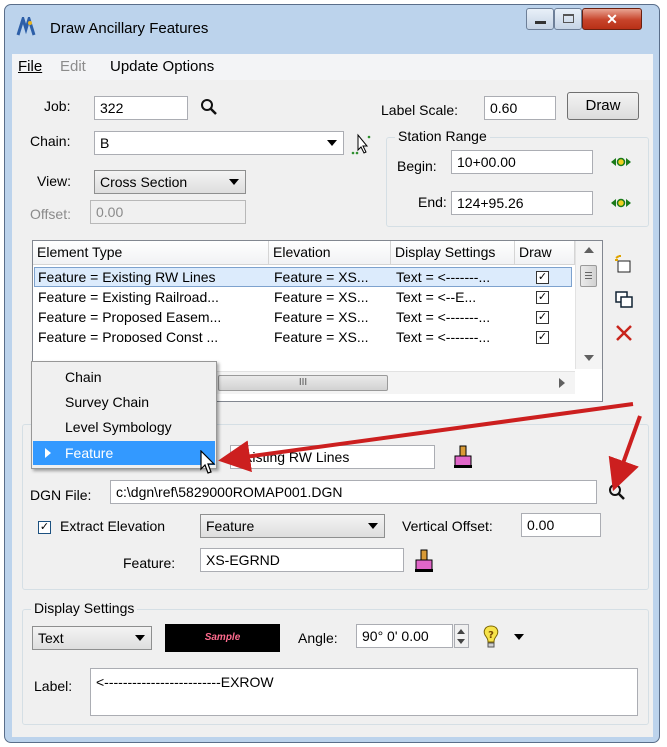 This screenshot has height=747, width=667. Describe the element at coordinates (209, 462) in the screenshot. I see `mouse-cursor-icon` at that location.